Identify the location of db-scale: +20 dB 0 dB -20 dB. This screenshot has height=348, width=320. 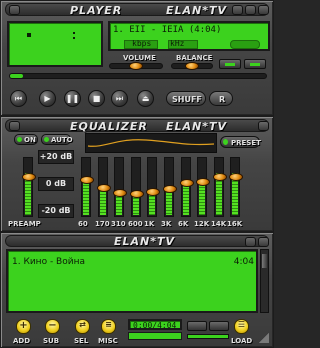
(56, 184).